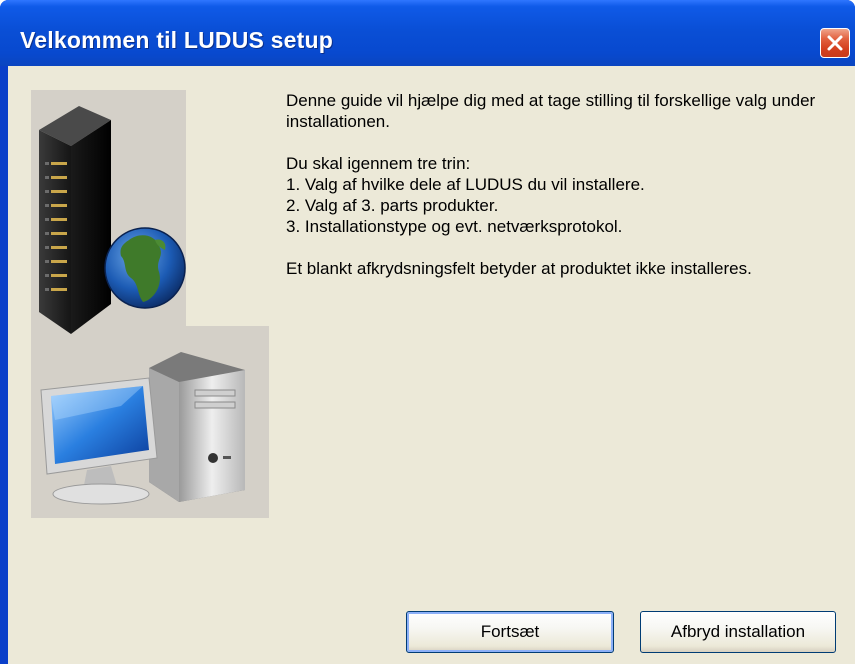 This screenshot has width=855, height=664. What do you see at coordinates (177, 40) in the screenshot?
I see `window-title: Velkommen til LUDUS setup` at bounding box center [177, 40].